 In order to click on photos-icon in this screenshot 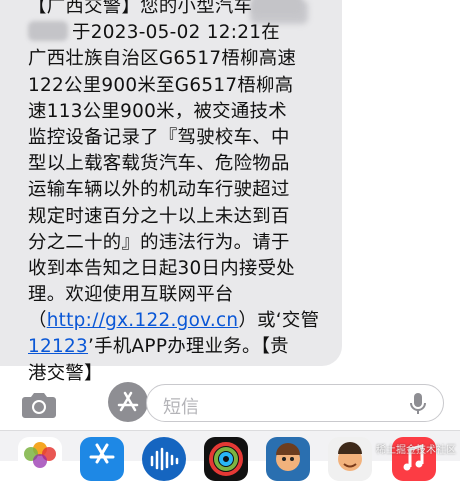, I will do `click(40, 455)`.